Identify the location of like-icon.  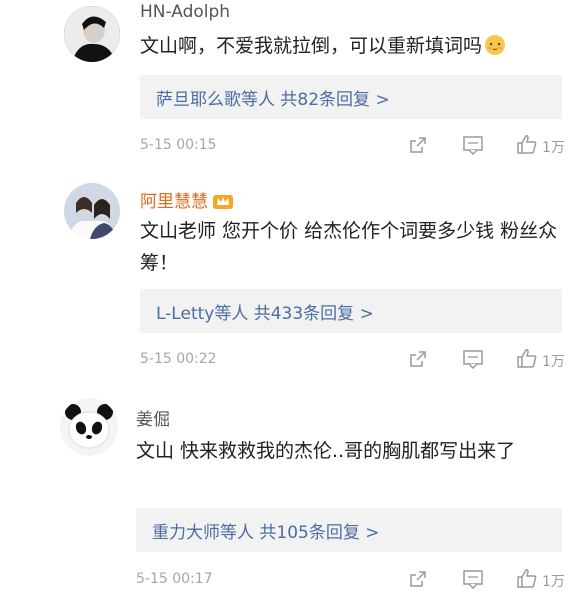
(527, 578).